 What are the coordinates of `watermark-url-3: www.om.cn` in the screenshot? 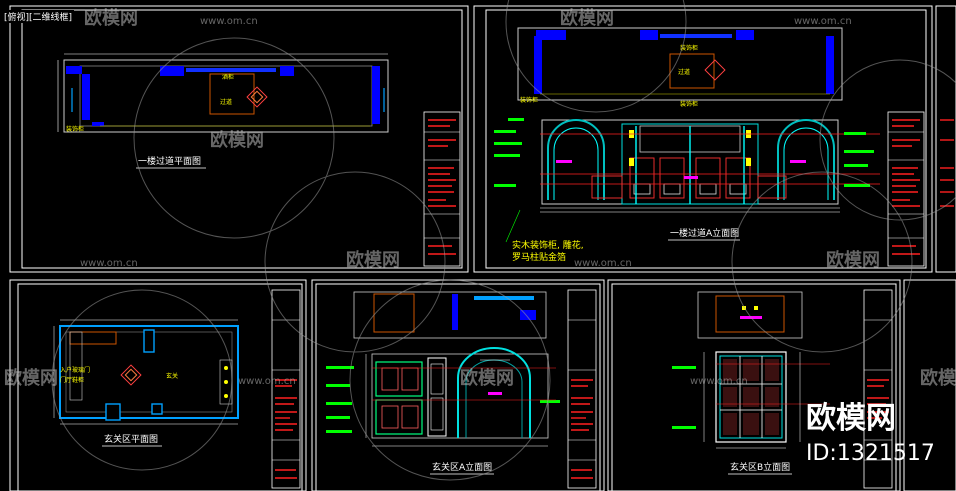 It's located at (109, 263).